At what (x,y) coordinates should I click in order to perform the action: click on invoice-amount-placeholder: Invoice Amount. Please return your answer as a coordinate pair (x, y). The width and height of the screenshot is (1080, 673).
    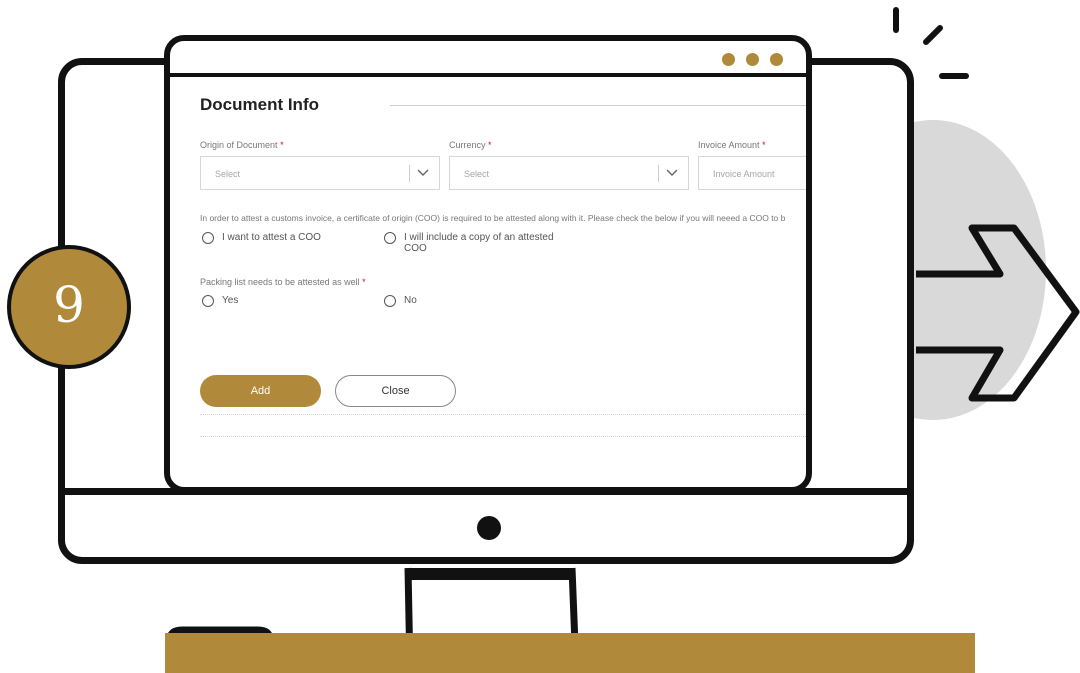
    Looking at the image, I should click on (744, 174).